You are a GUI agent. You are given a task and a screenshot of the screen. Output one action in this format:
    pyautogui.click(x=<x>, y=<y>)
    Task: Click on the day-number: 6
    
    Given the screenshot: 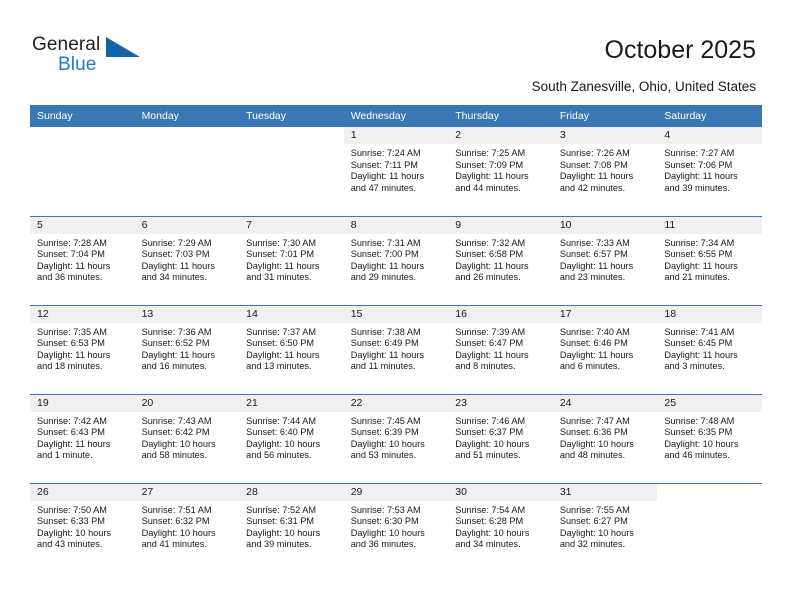 What is the action you would take?
    pyautogui.click(x=187, y=225)
    